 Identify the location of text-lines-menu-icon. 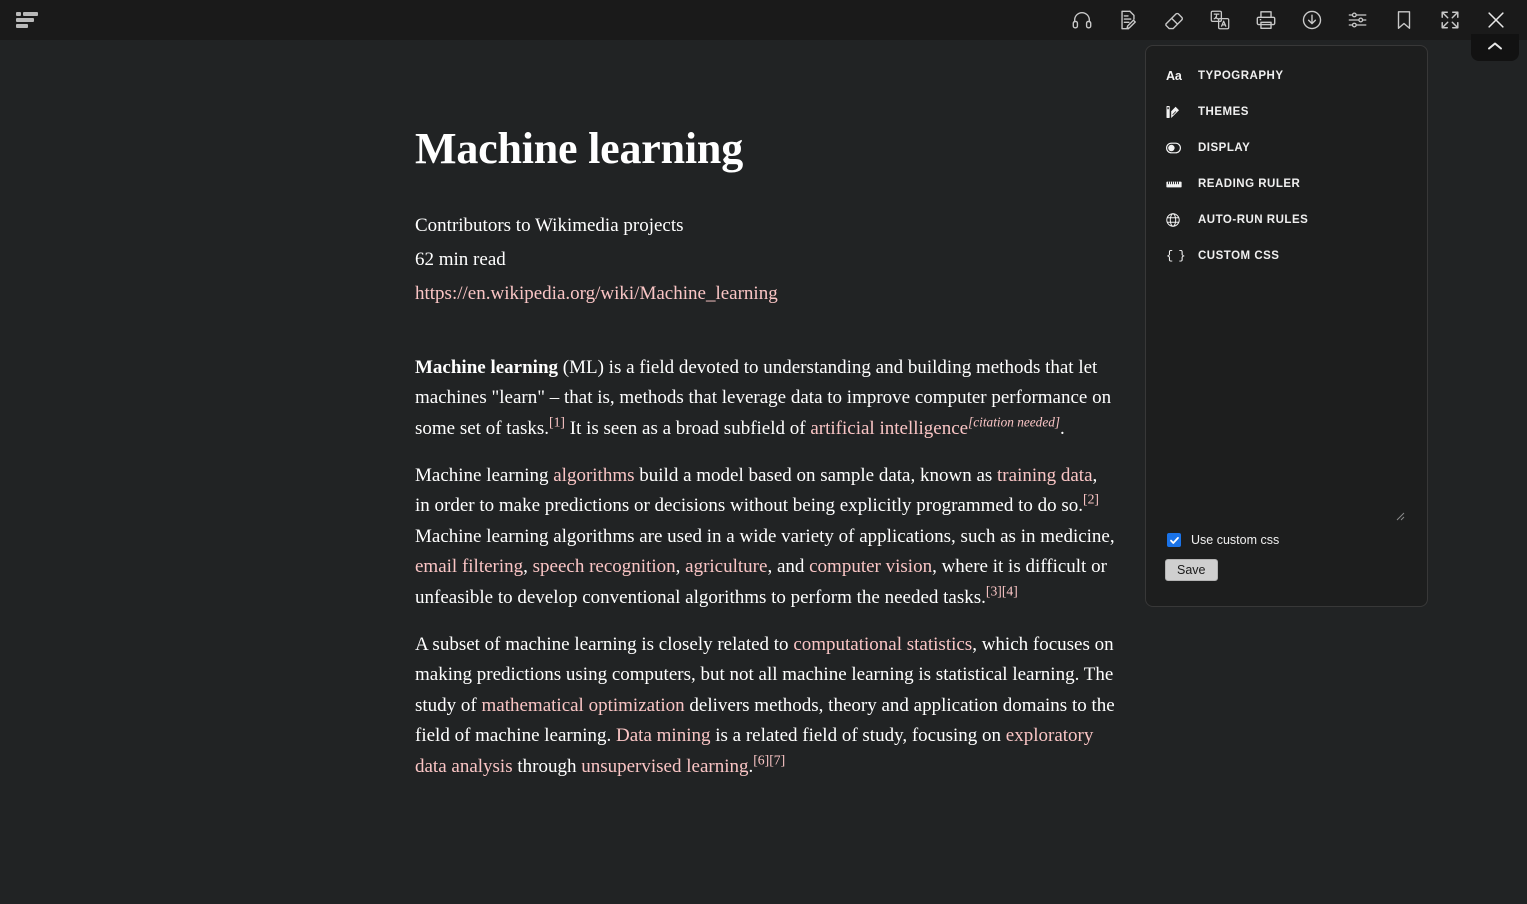
(27, 20).